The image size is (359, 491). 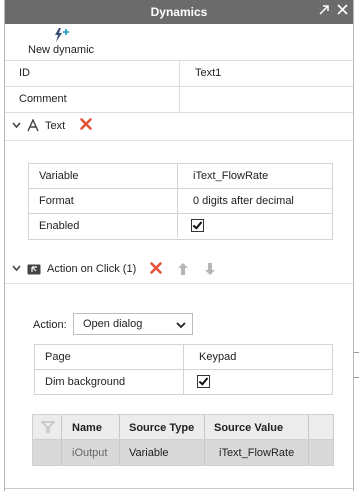 I want to click on page-value: Keypad, so click(x=217, y=357).